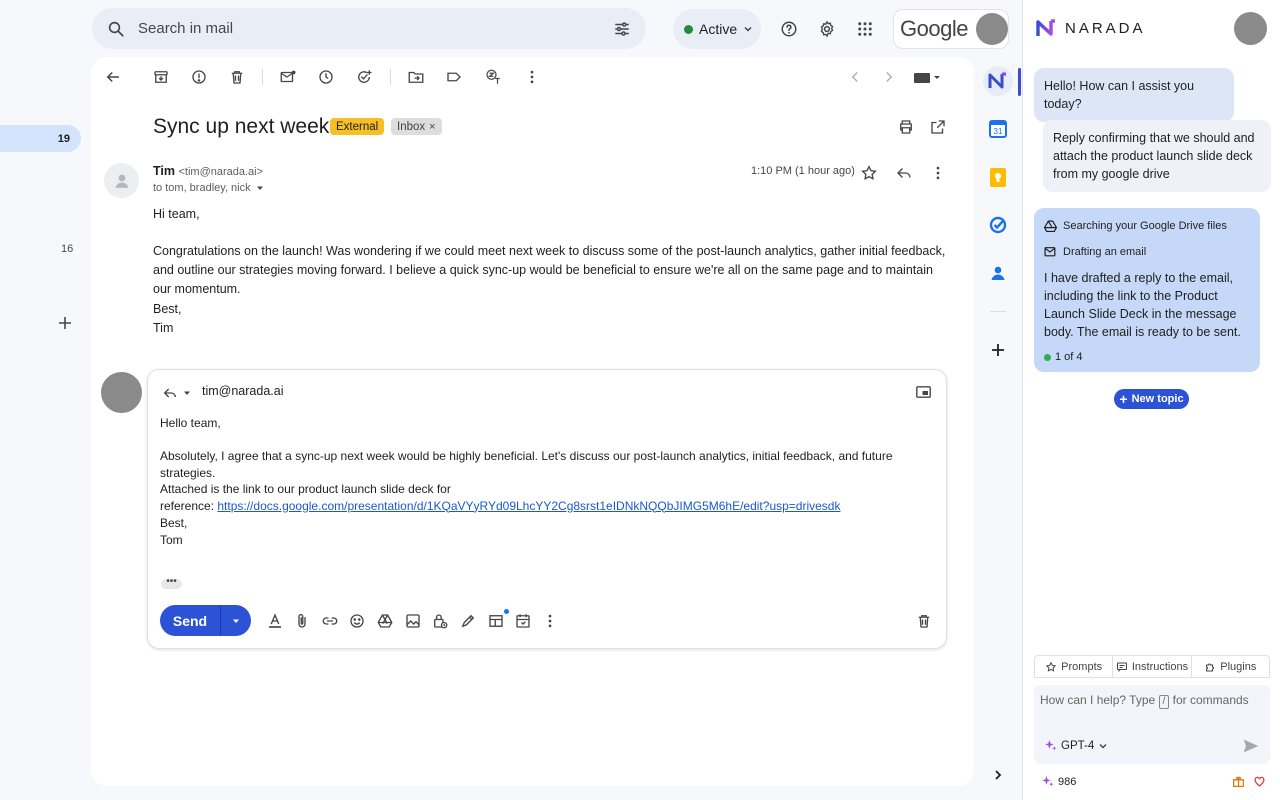 The image size is (1280, 800). I want to click on move-to-folder-icon, so click(416, 77).